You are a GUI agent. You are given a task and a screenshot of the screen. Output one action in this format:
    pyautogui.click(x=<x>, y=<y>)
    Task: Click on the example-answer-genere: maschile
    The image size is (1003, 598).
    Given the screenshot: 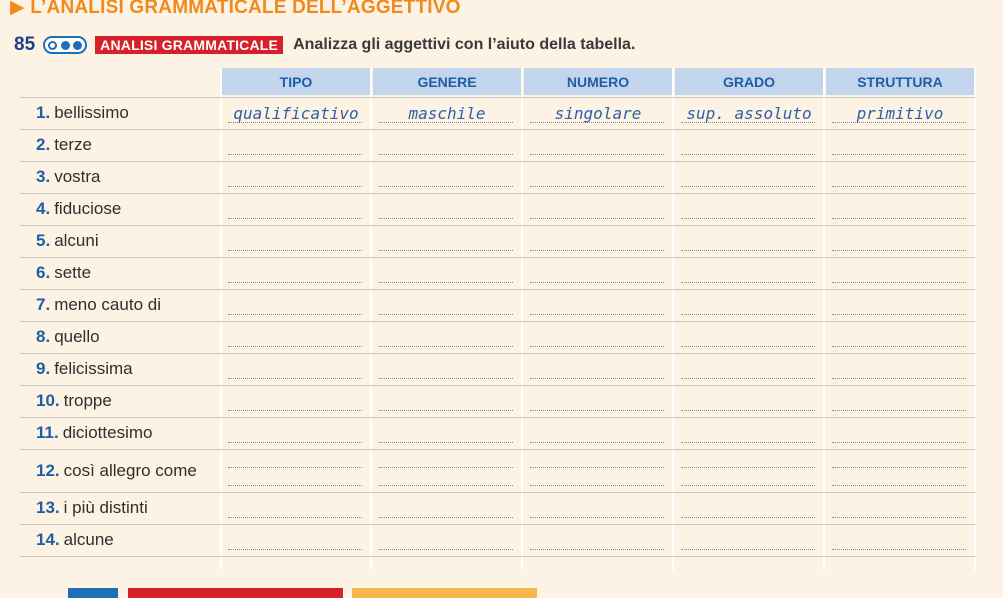 What is the action you would take?
    pyautogui.click(x=447, y=113)
    